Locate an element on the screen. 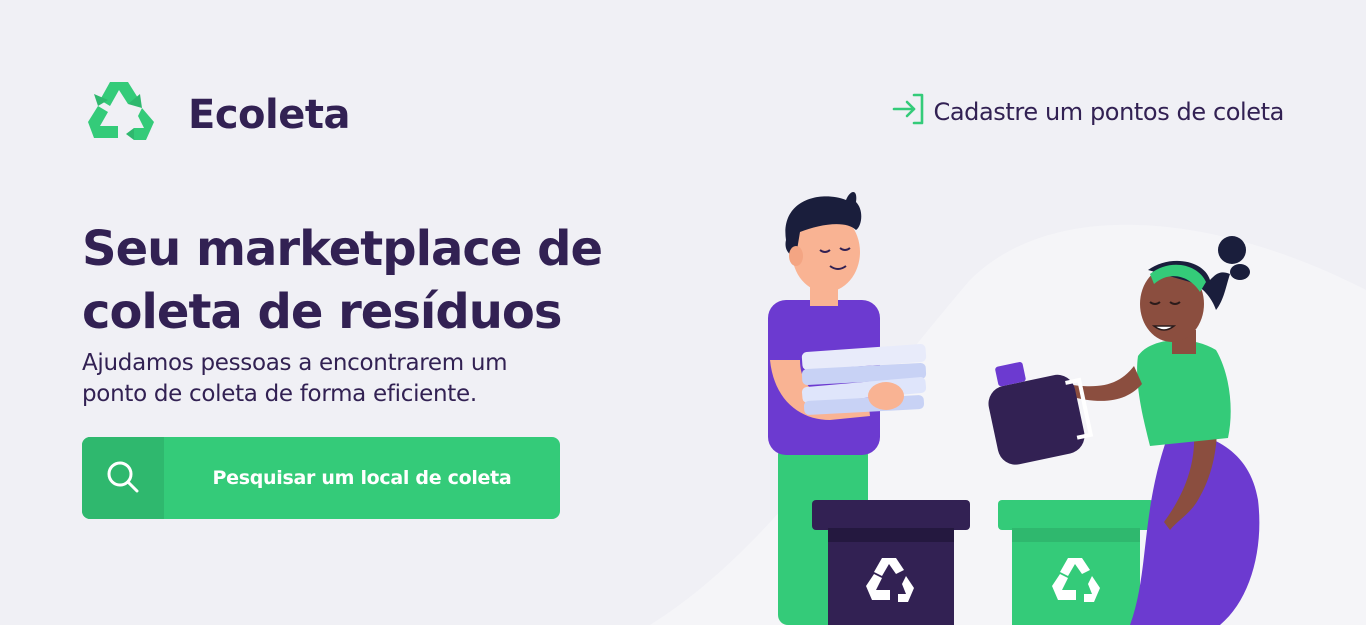  search-icon-box is located at coordinates (123, 478).